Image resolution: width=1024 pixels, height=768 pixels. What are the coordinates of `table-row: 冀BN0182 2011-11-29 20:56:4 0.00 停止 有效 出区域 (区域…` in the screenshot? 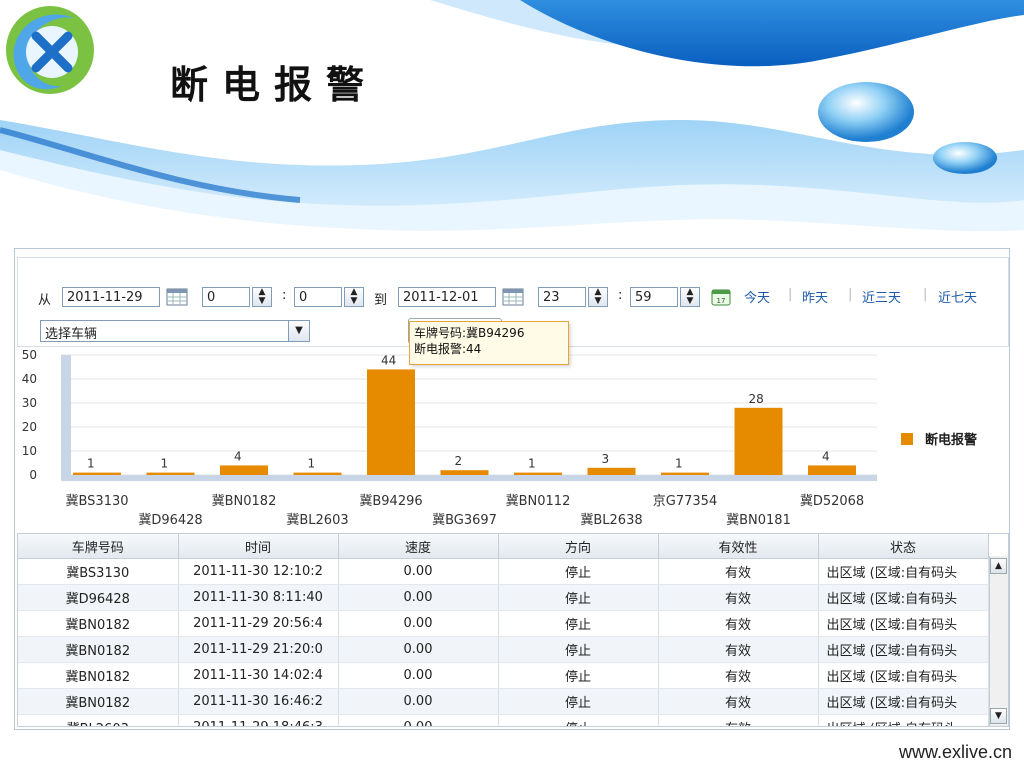 It's located at (503, 623).